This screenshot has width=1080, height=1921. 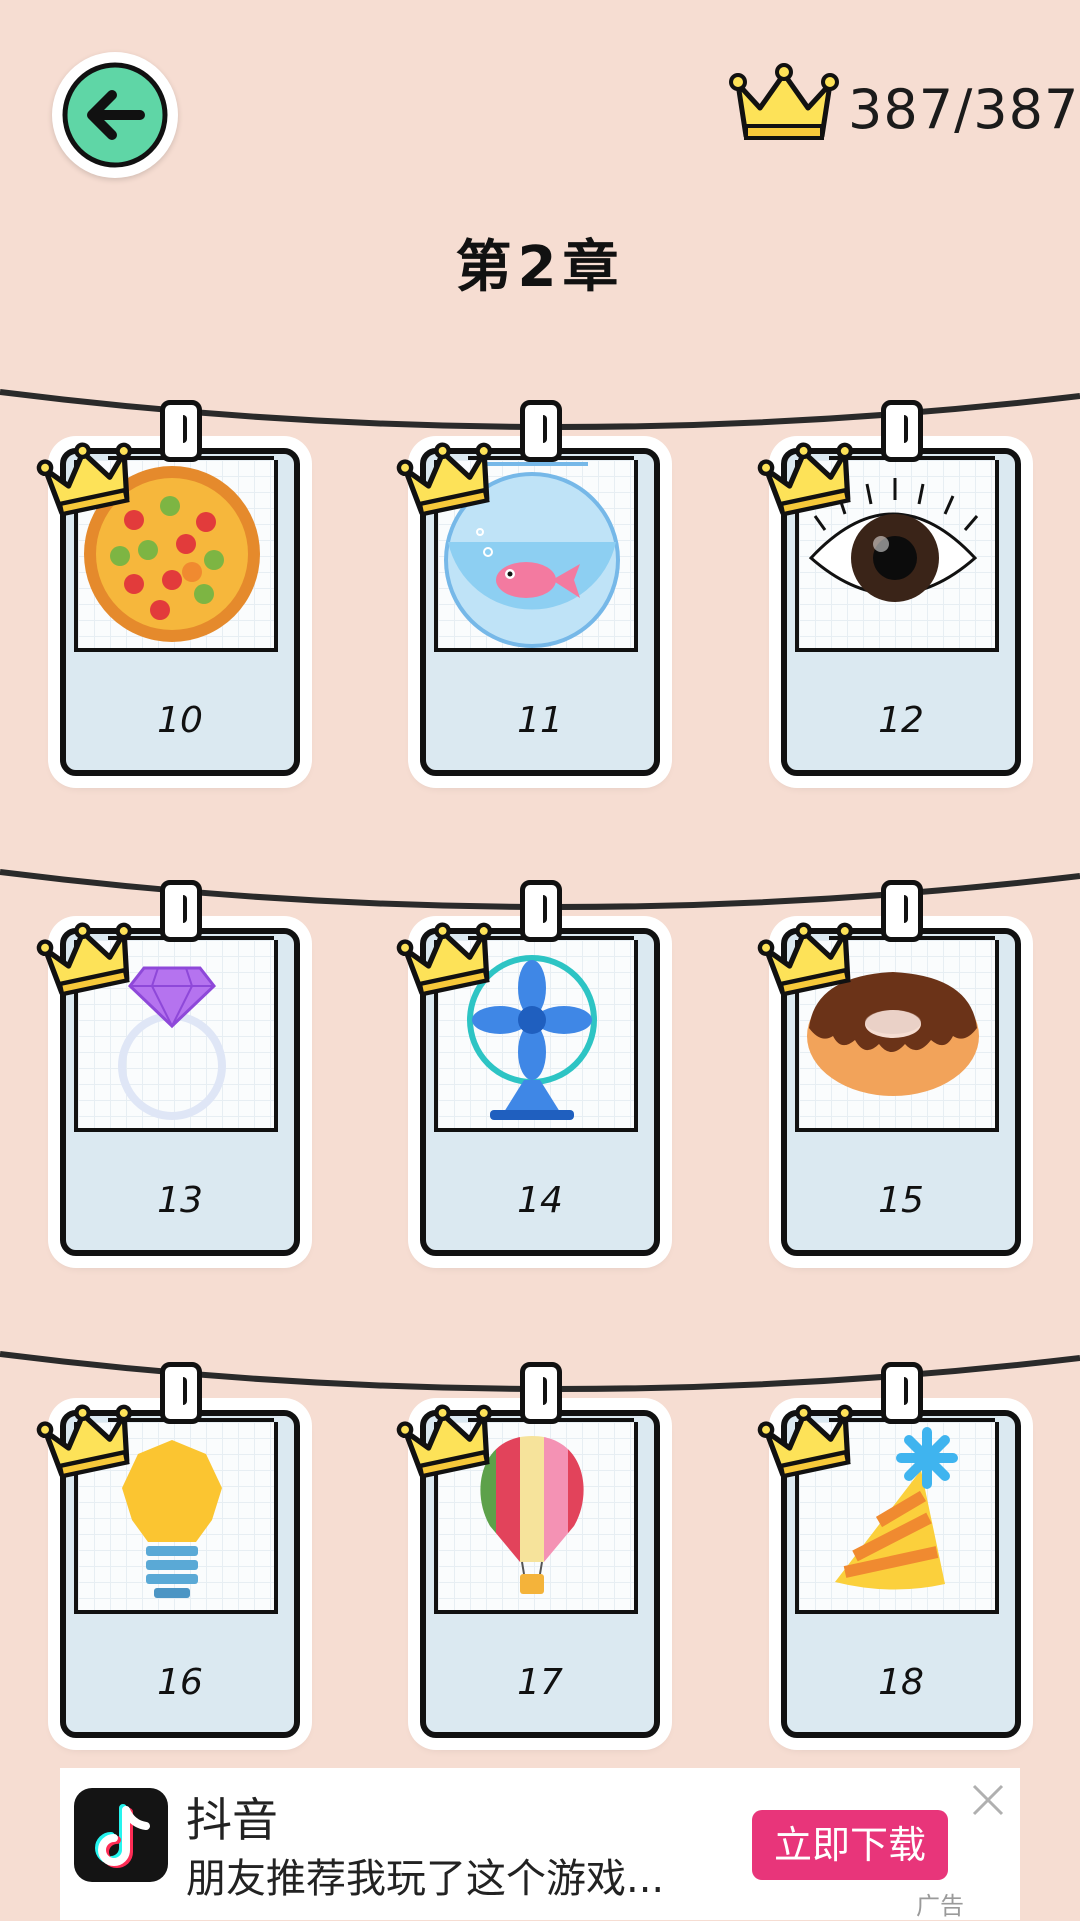 I want to click on level-number: 16, so click(x=180, y=1682).